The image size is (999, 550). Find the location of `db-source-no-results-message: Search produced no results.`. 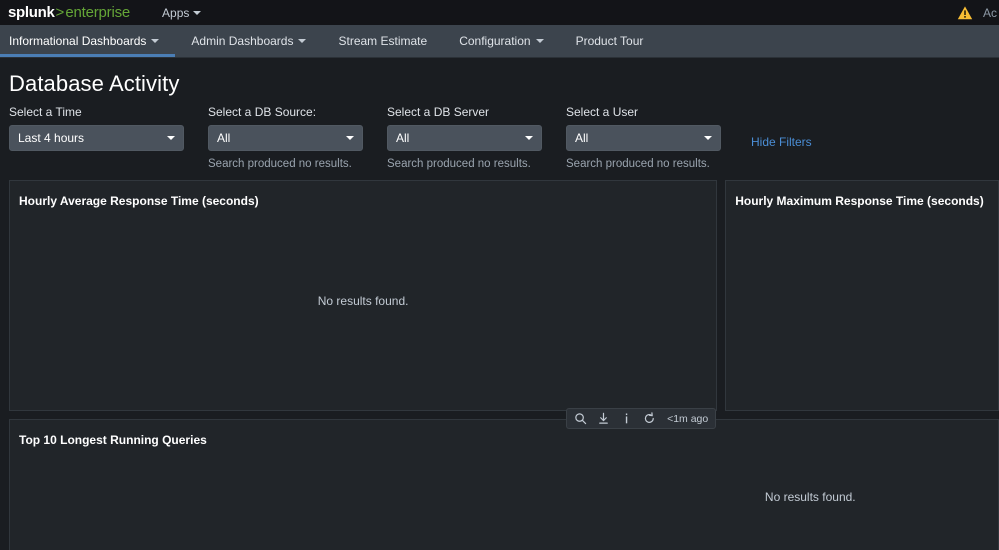

db-source-no-results-message: Search produced no results. is located at coordinates (280, 164).